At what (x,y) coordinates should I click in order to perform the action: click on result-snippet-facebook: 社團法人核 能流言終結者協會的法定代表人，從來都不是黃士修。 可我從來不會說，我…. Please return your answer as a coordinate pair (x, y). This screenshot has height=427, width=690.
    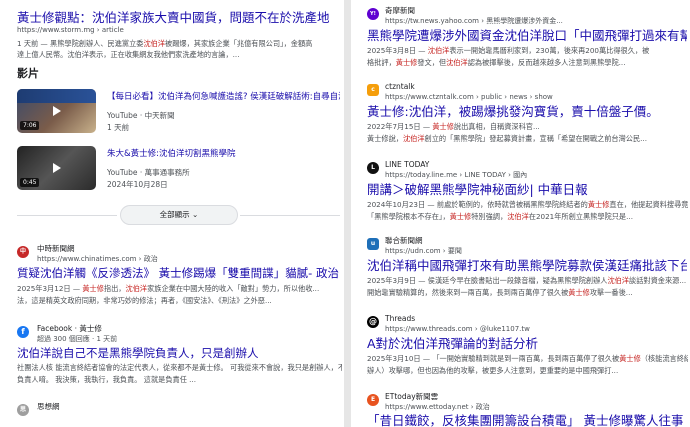
    Looking at the image, I should click on (179, 367).